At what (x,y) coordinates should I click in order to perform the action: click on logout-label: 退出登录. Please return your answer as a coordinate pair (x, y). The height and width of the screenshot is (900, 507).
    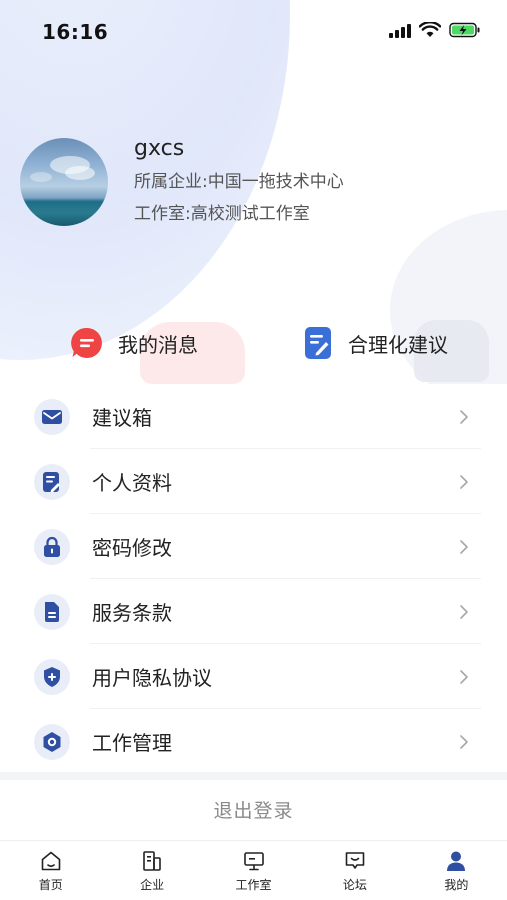
    Looking at the image, I should click on (253, 810).